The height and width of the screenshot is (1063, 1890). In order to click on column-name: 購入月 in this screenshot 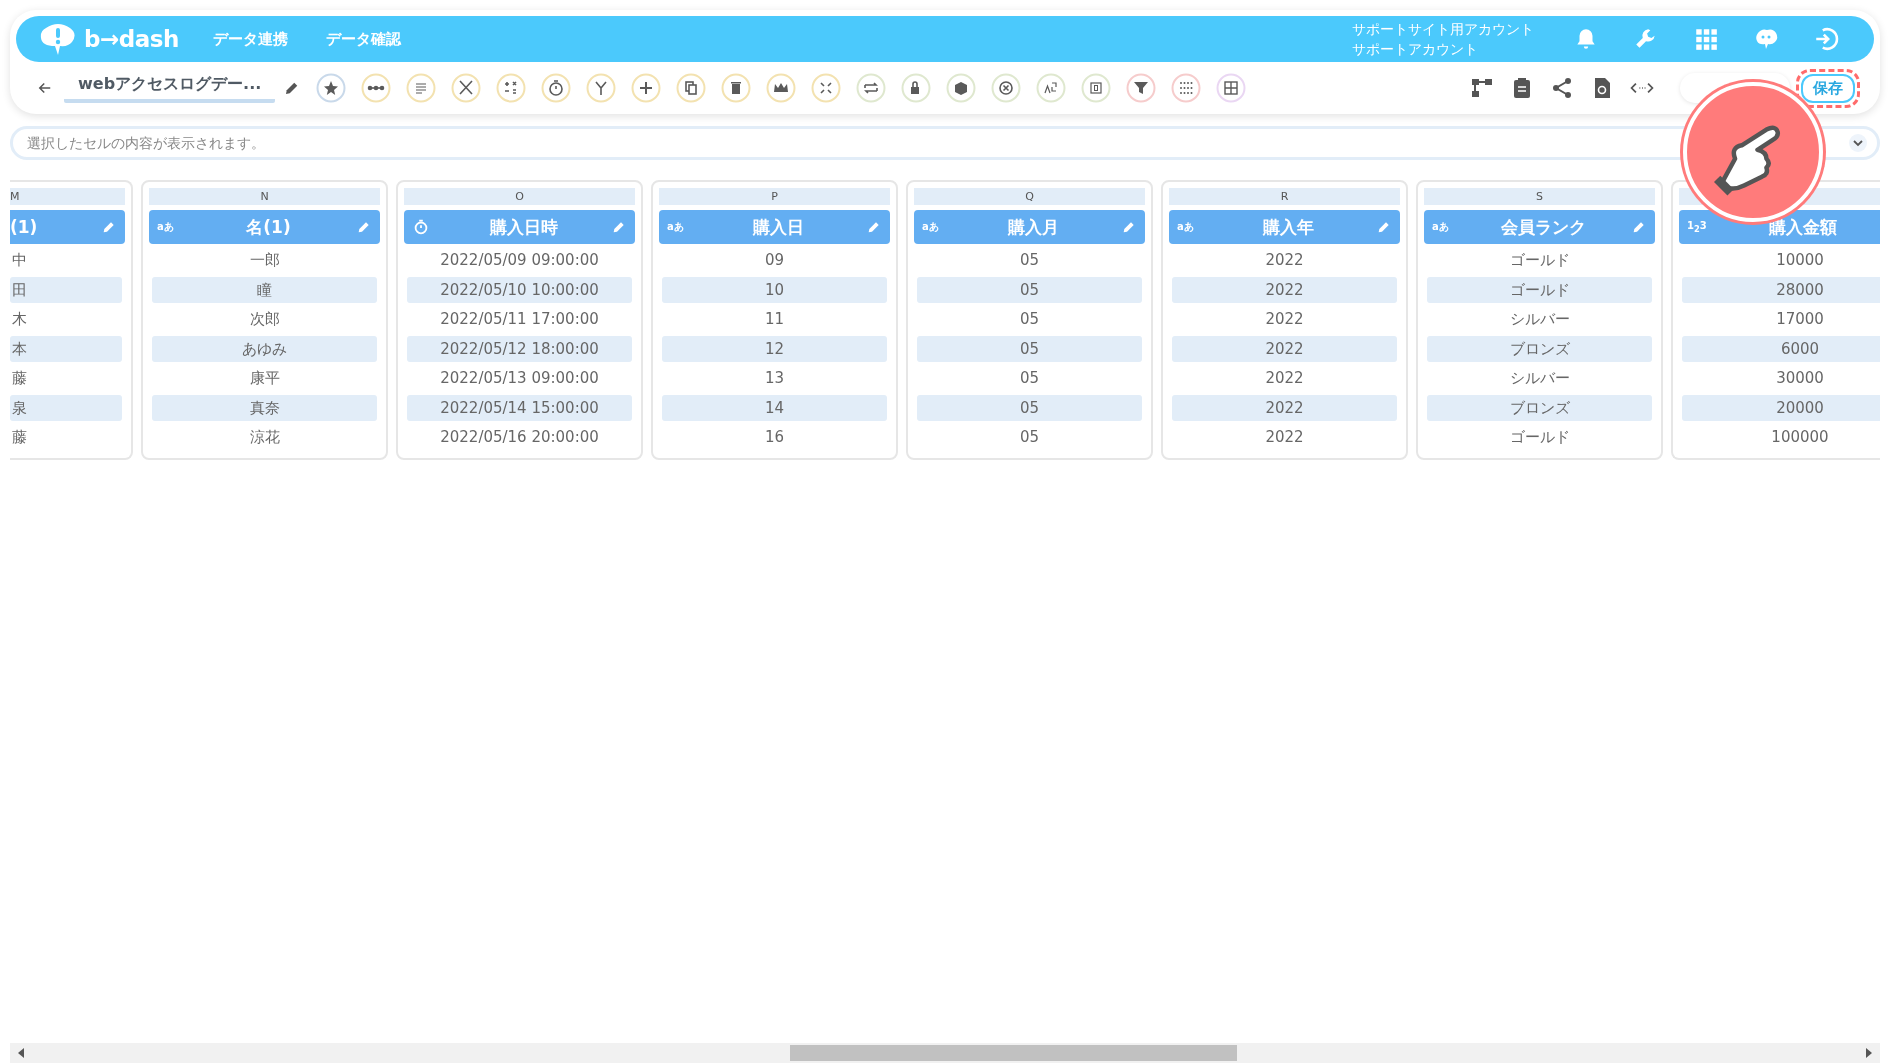, I will do `click(1033, 227)`.